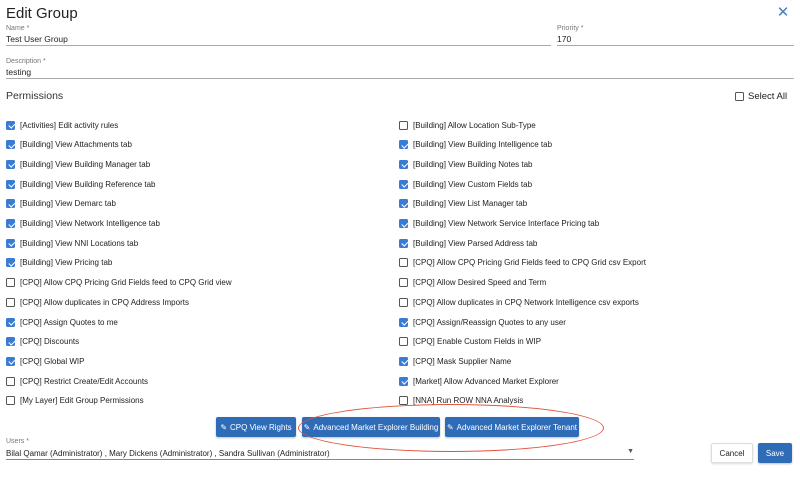  I want to click on permission-item: [CPQ] Assign/Reassign Quotes to any user, so click(482, 322).